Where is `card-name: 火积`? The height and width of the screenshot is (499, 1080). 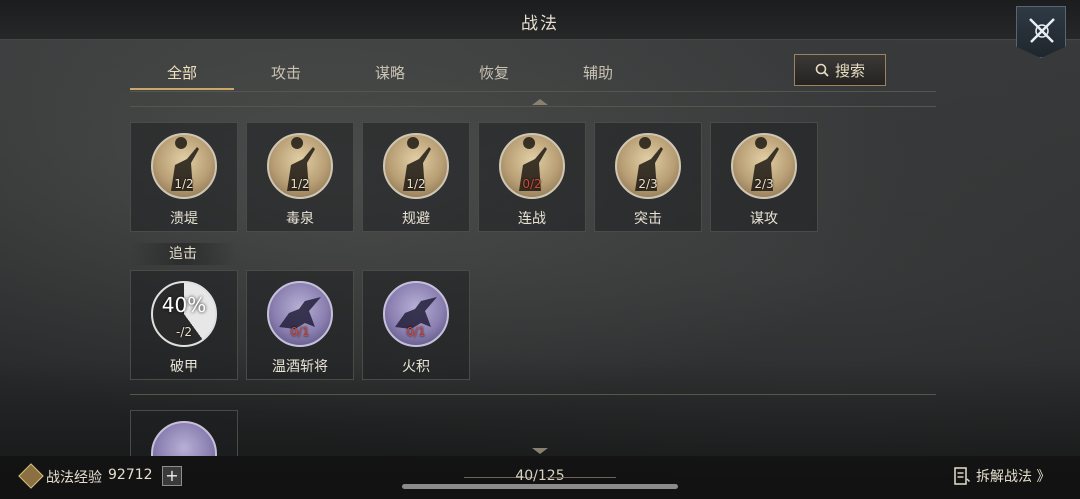 card-name: 火积 is located at coordinates (416, 367).